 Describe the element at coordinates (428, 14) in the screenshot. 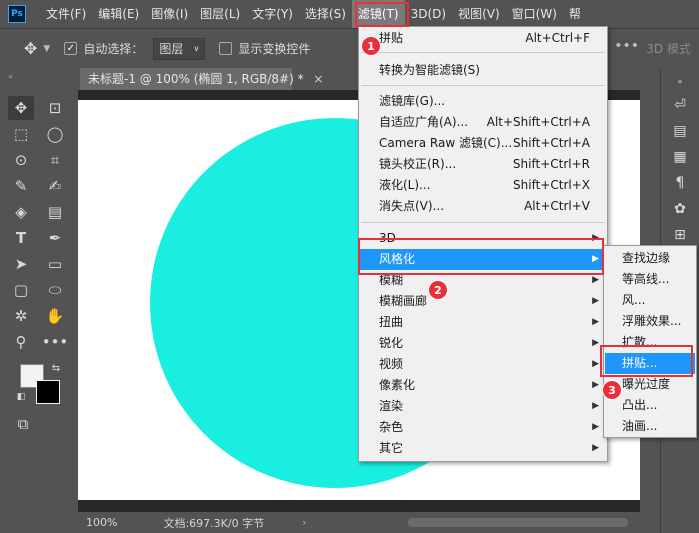

I see `menu-3d: 3D(D)` at that location.